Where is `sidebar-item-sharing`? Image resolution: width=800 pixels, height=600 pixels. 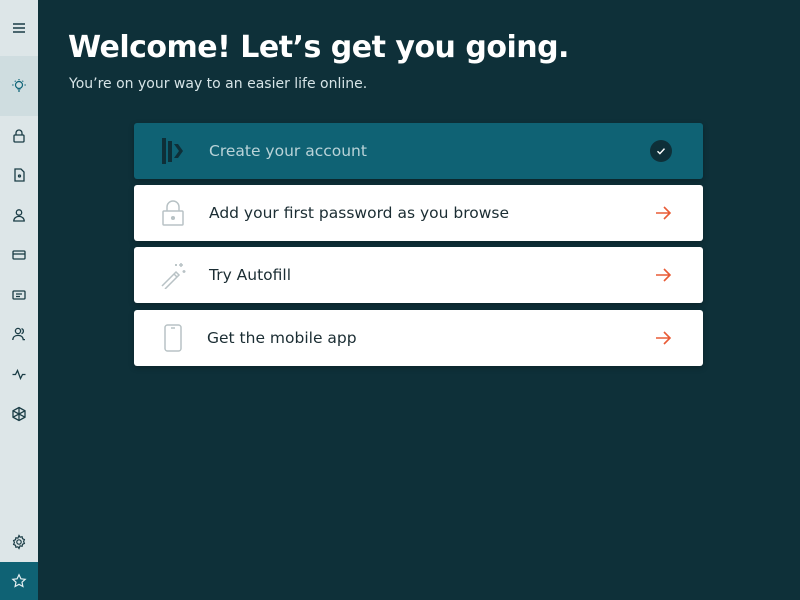
sidebar-item-sharing is located at coordinates (19, 334).